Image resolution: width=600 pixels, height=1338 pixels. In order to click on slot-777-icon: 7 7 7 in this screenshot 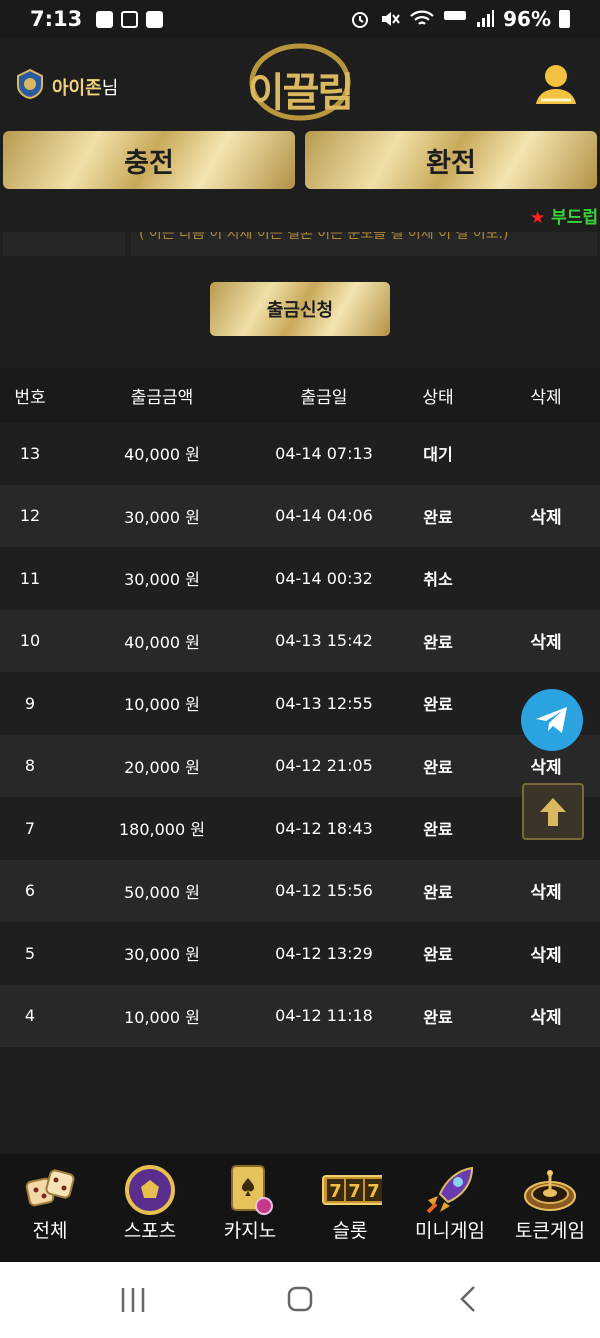, I will do `click(352, 1190)`.